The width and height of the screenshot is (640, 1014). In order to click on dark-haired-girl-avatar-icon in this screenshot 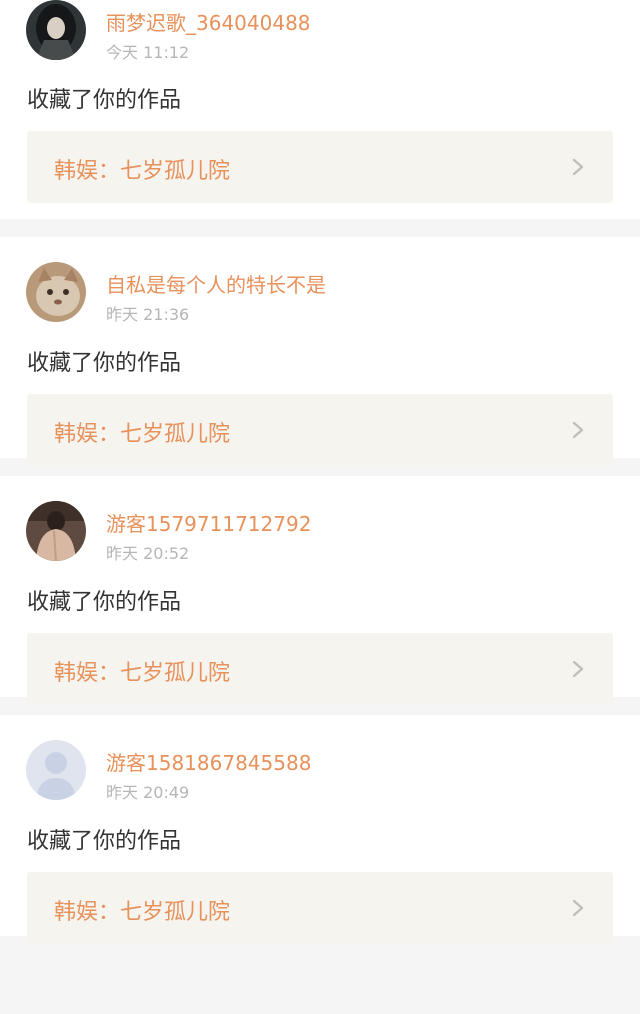, I will do `click(56, 30)`.